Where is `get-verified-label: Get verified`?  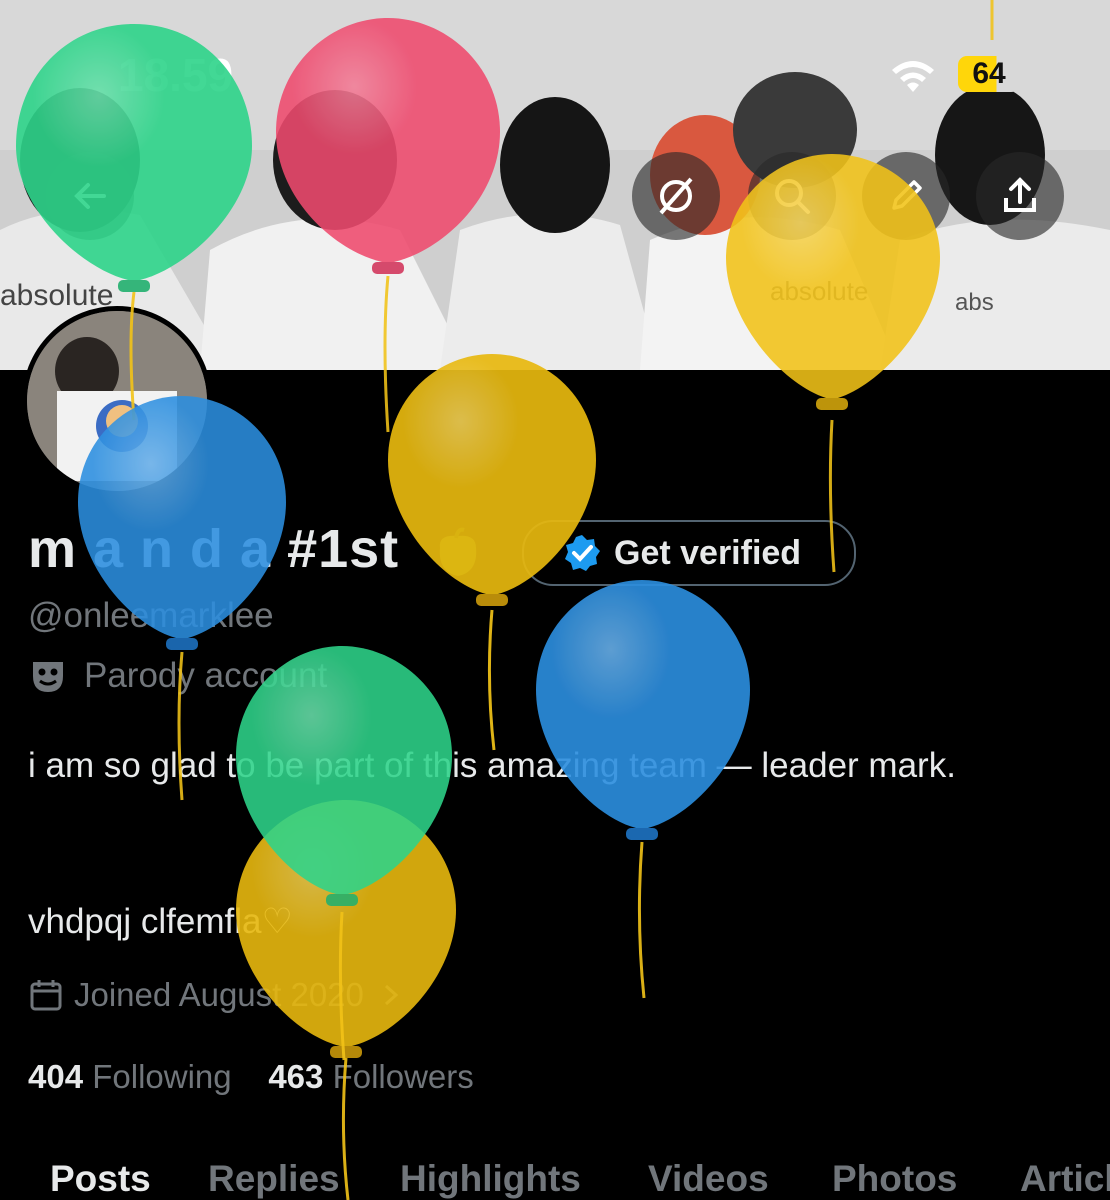 get-verified-label: Get verified is located at coordinates (708, 552).